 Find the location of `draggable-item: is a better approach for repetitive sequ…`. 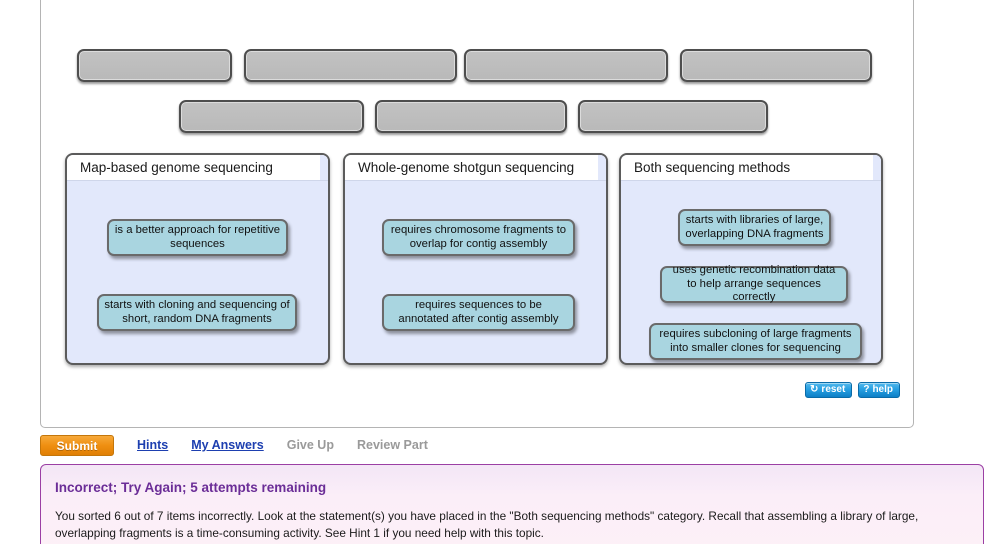

draggable-item: is a better approach for repetitive sequ… is located at coordinates (197, 237).